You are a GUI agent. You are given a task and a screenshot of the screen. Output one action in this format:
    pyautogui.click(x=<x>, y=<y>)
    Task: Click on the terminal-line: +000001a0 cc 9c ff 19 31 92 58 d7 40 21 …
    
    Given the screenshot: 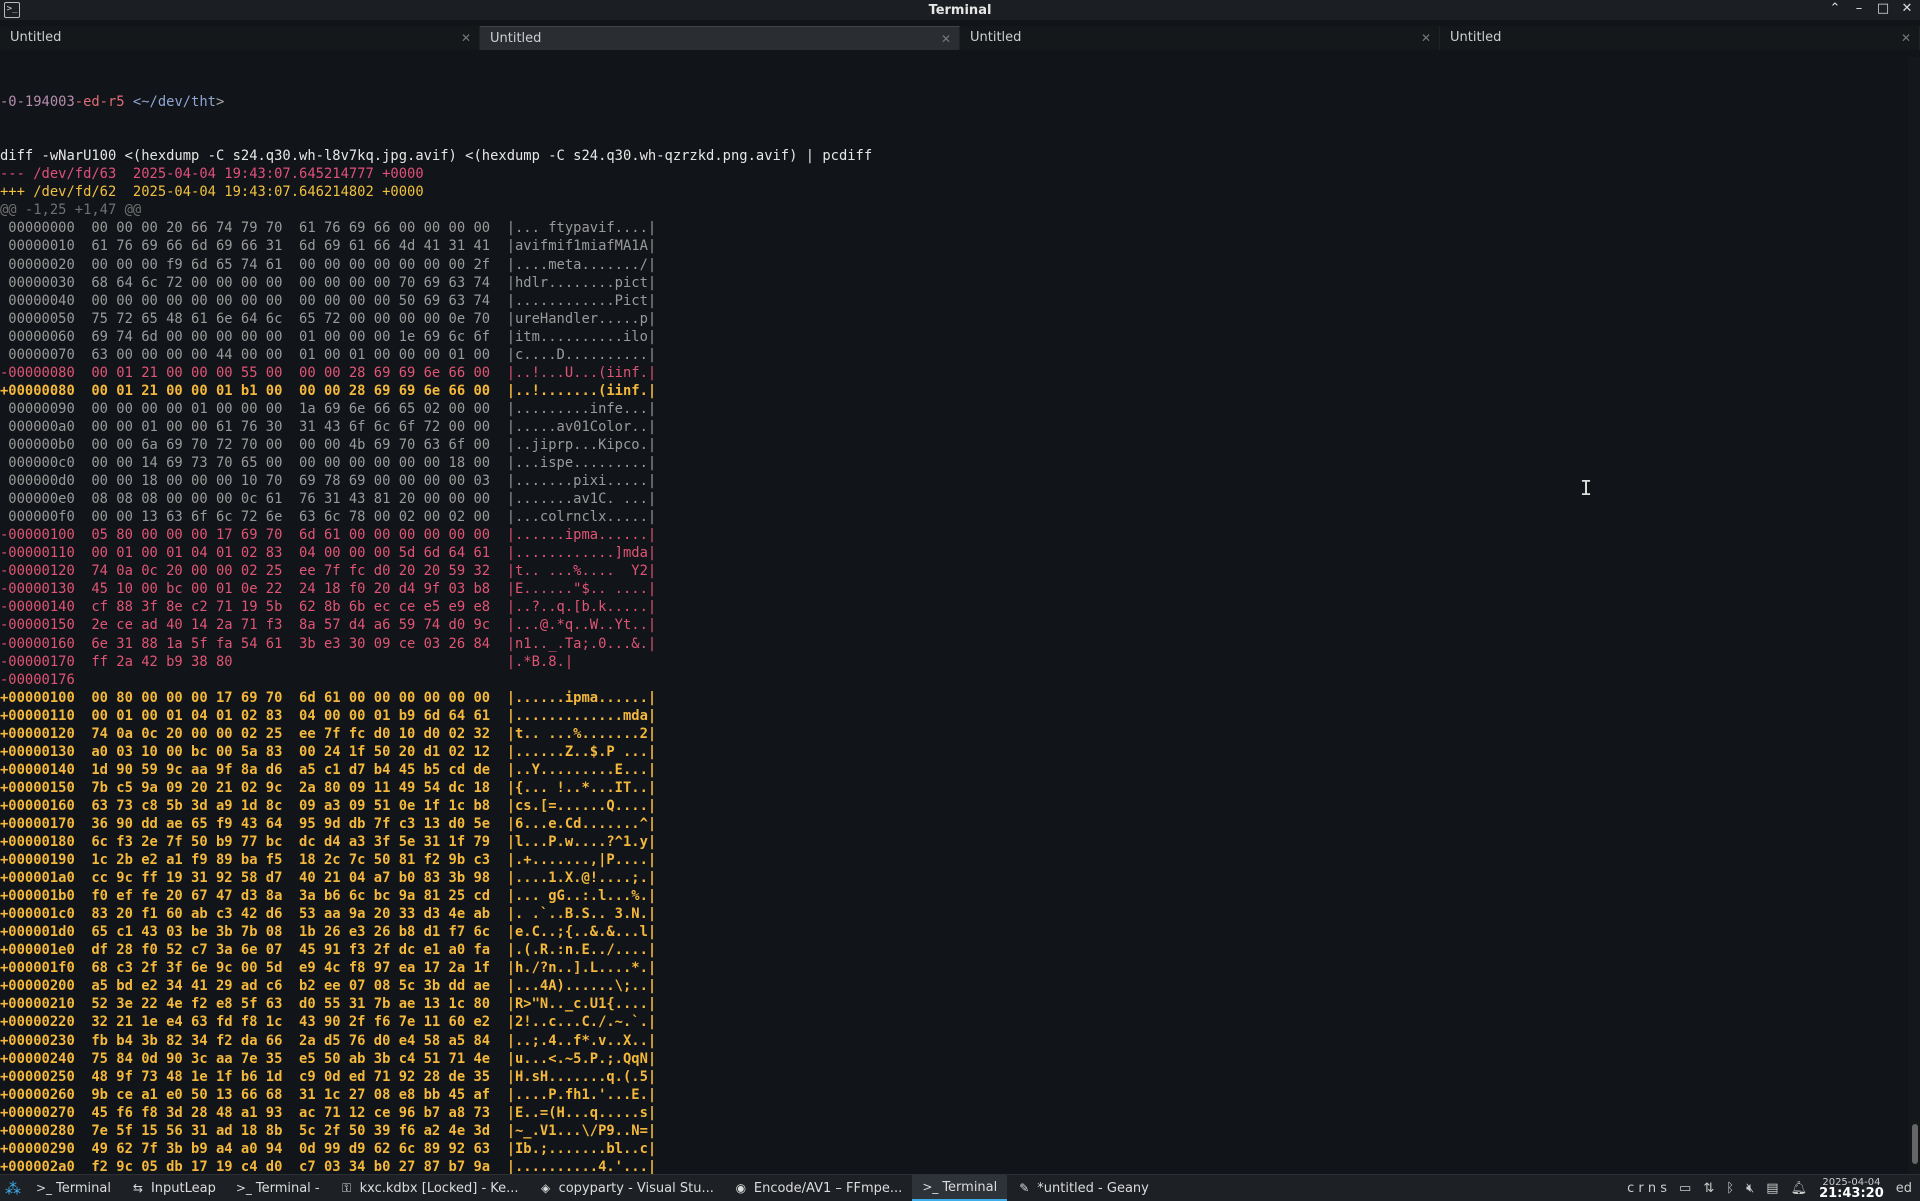 What is the action you would take?
    pyautogui.click(x=328, y=878)
    